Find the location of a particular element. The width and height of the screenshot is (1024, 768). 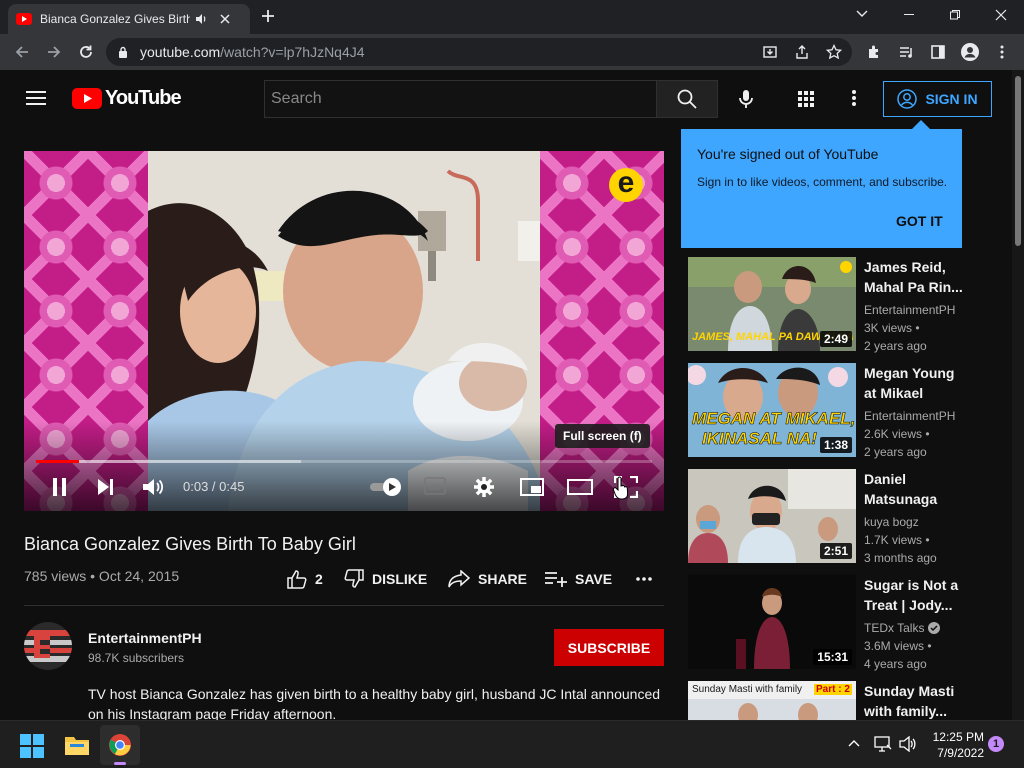

got-it-button: GOT IT is located at coordinates (919, 221).